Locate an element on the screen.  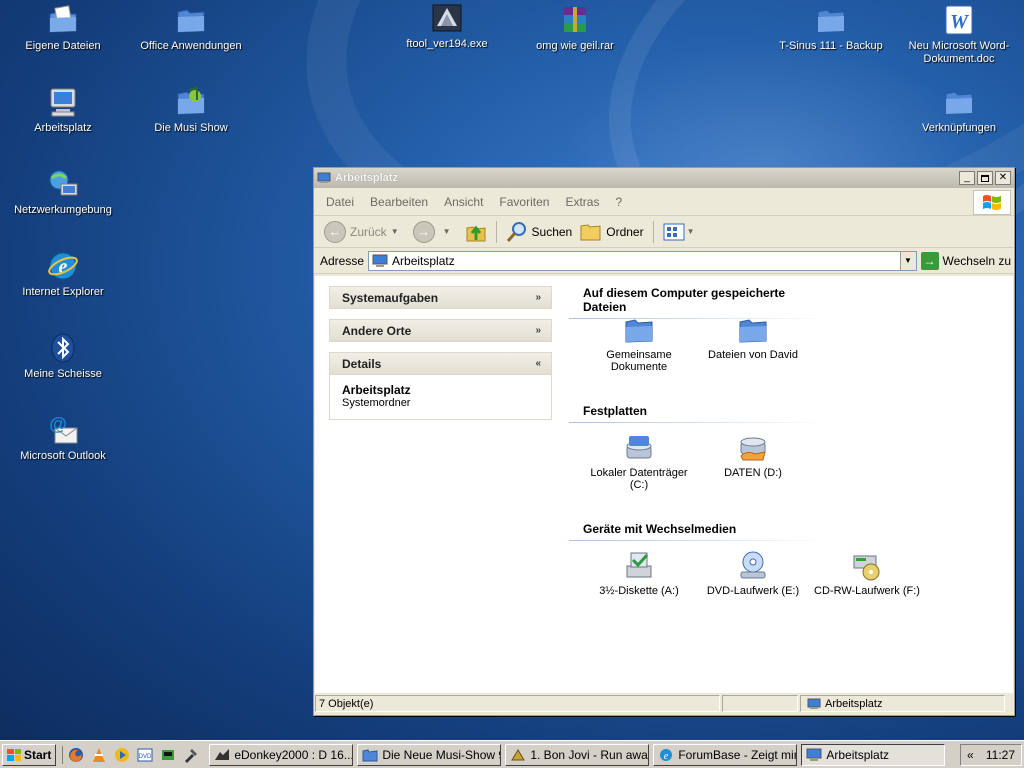
desktop-icon-meine-scheisse: Meine Scheisse is located at coordinates (63, 356).